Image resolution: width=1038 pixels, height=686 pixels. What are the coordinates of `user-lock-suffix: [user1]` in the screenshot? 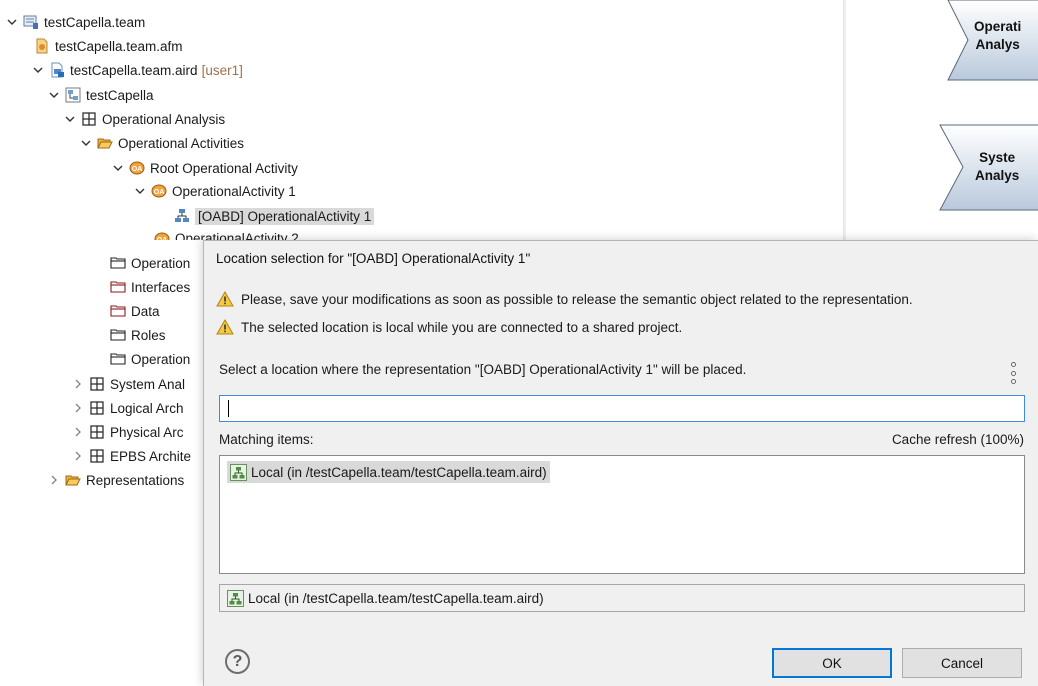 It's located at (222, 70).